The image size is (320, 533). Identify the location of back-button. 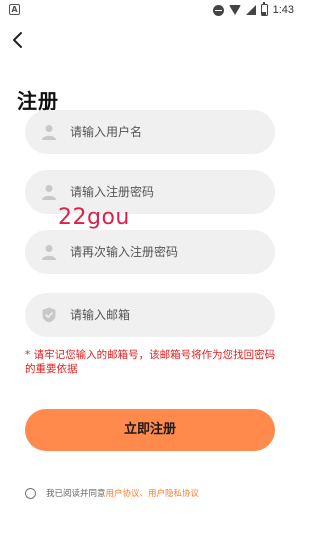
(18, 40).